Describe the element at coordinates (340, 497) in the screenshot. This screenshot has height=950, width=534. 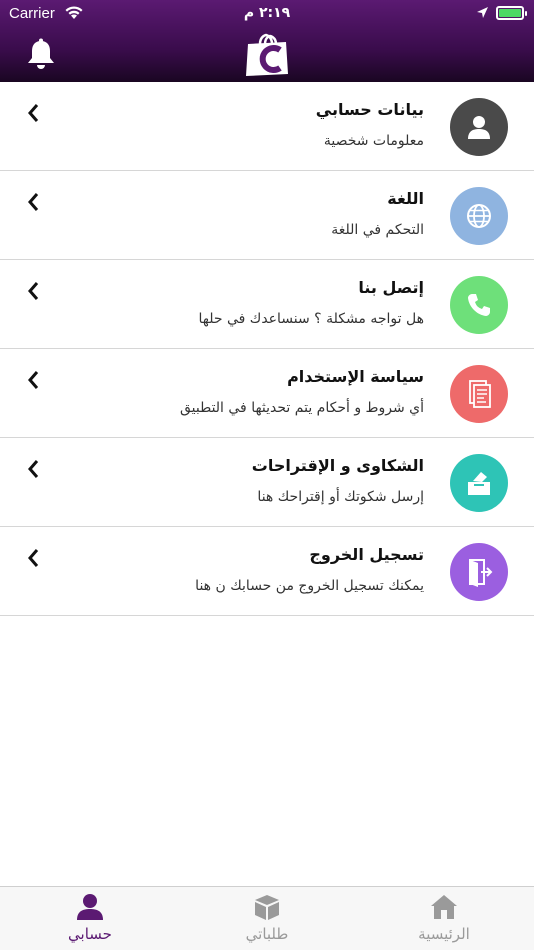
I see `menu-item-subtitle: إرسل شكوتك أو إقتراحك هنا` at that location.